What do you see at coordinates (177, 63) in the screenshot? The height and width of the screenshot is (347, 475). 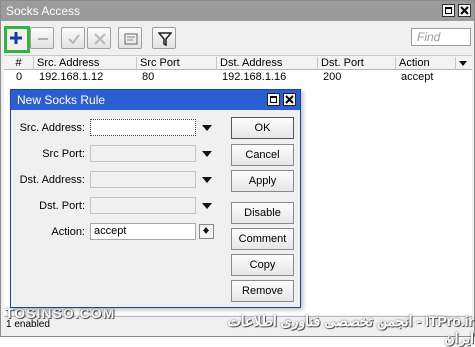 I see `column-header-src-port: Src Port` at bounding box center [177, 63].